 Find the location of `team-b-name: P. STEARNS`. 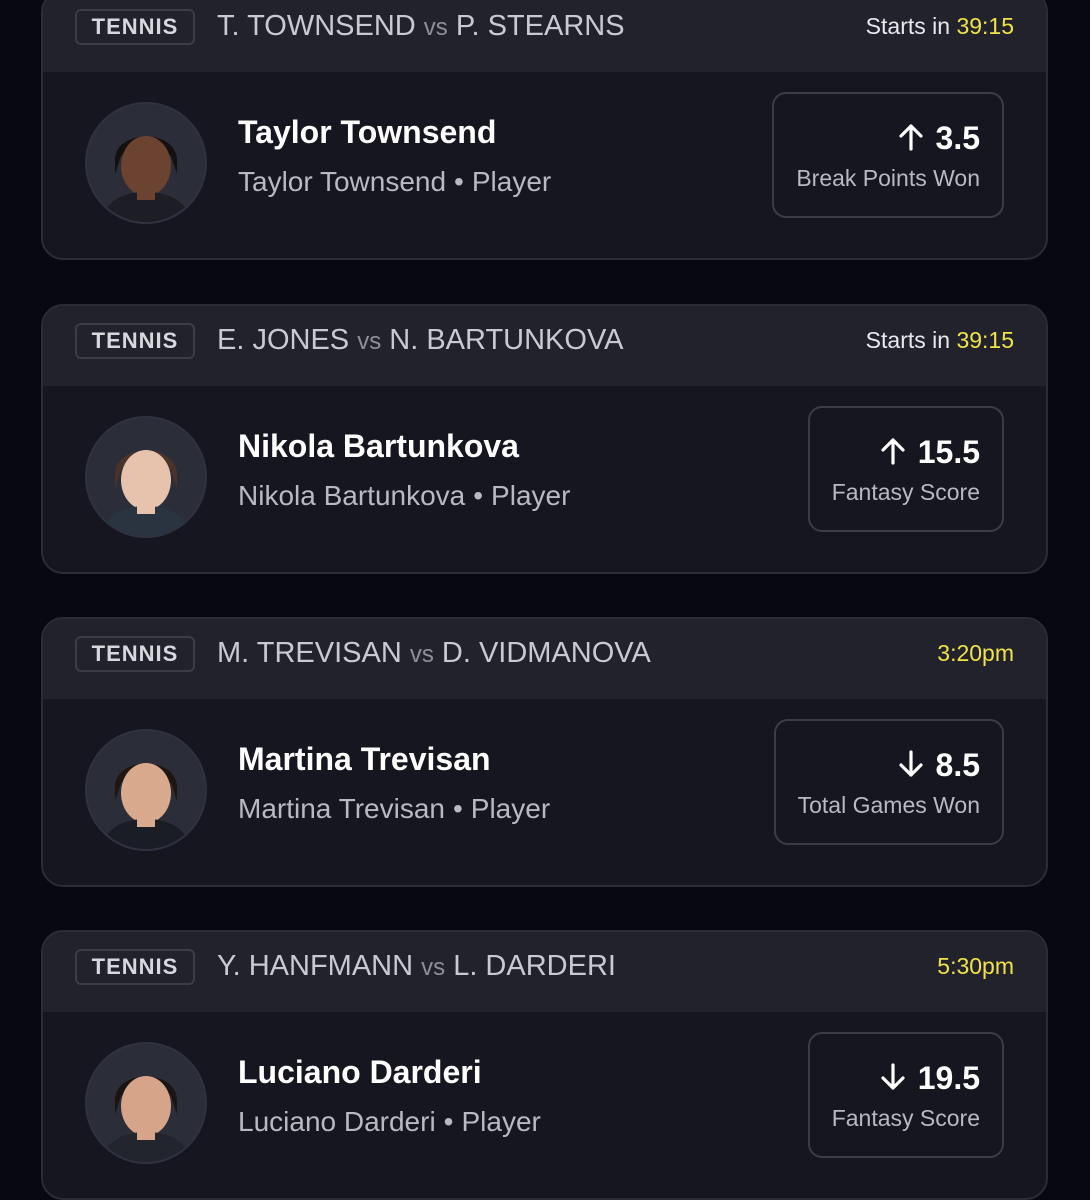

team-b-name: P. STEARNS is located at coordinates (540, 26).